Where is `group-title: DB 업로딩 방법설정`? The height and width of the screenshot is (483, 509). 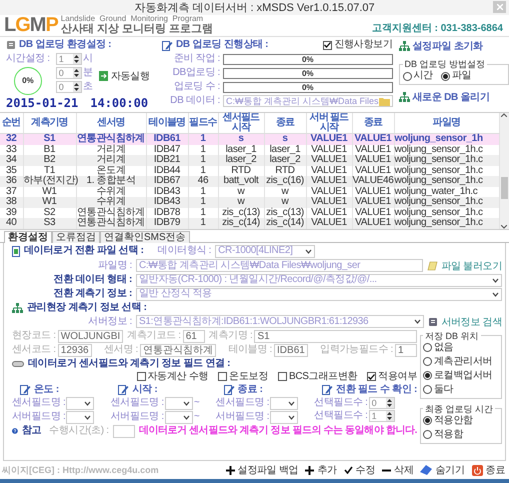 group-title: DB 업로딩 방법설정 is located at coordinates (445, 64).